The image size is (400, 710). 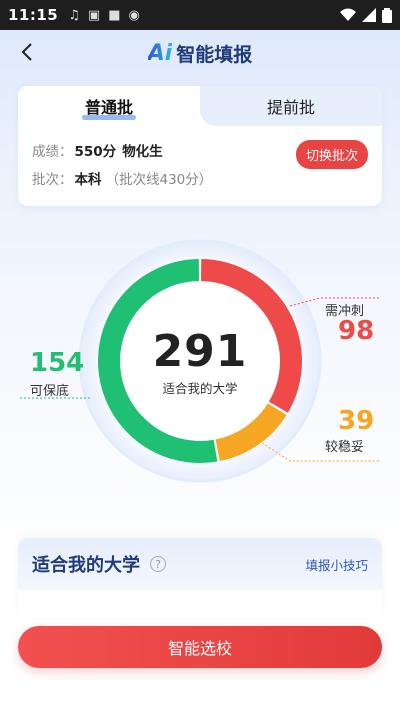 I want to click on tab-early-batch: 提前批, so click(x=291, y=106).